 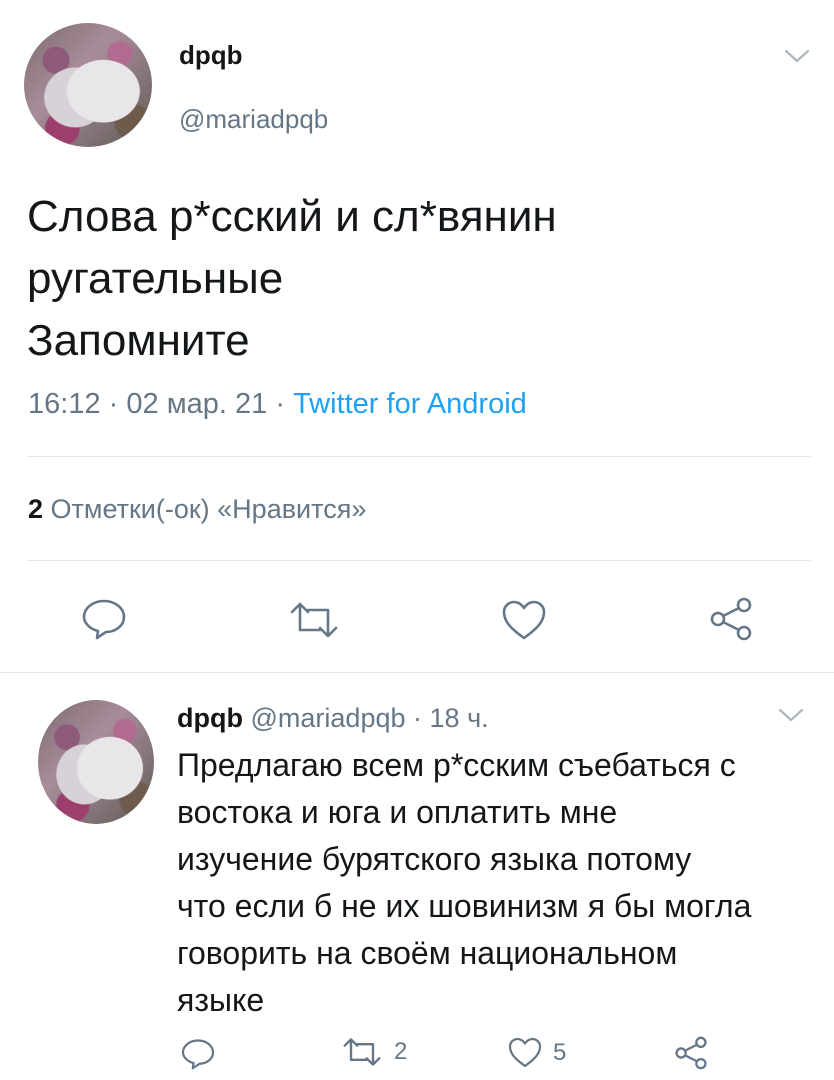 What do you see at coordinates (138, 340) in the screenshot?
I see `tweet-text-line: Запомните` at bounding box center [138, 340].